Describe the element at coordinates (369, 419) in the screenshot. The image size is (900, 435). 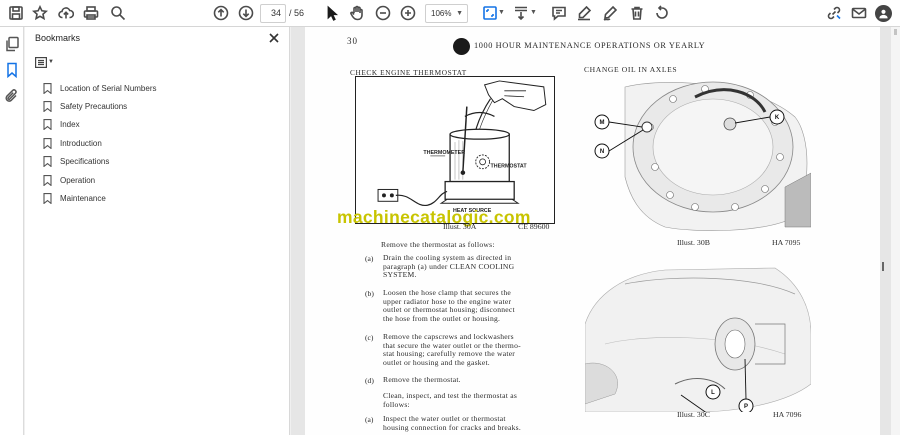
I see `step-marker: (a)` at that location.